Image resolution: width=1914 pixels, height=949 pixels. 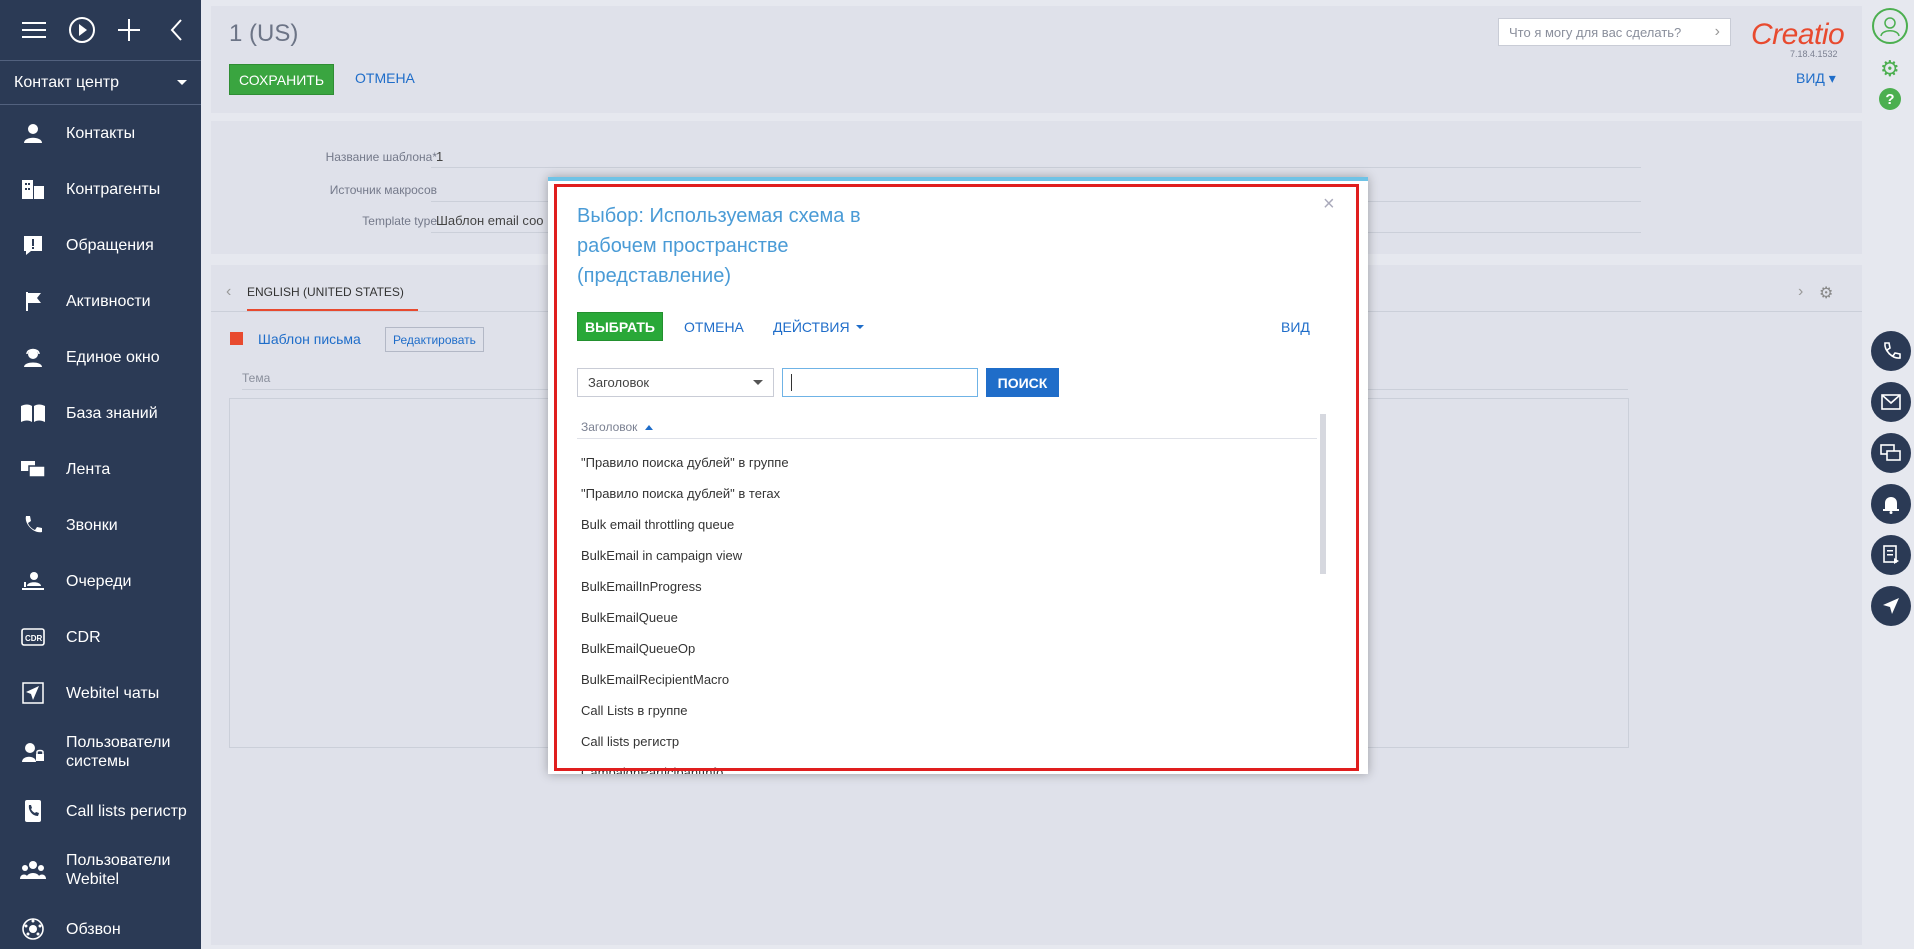 What do you see at coordinates (880, 382) in the screenshot?
I see `search-input` at bounding box center [880, 382].